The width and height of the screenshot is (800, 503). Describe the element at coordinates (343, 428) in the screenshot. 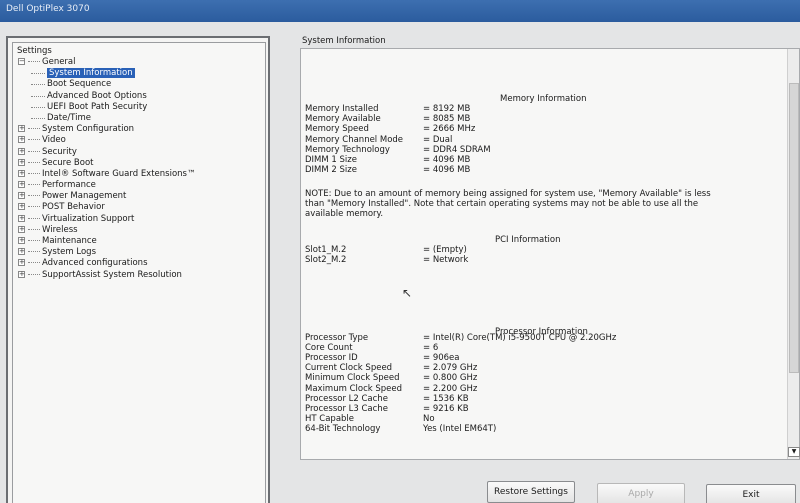

I see `info-label: 64-Bit Technology` at that location.